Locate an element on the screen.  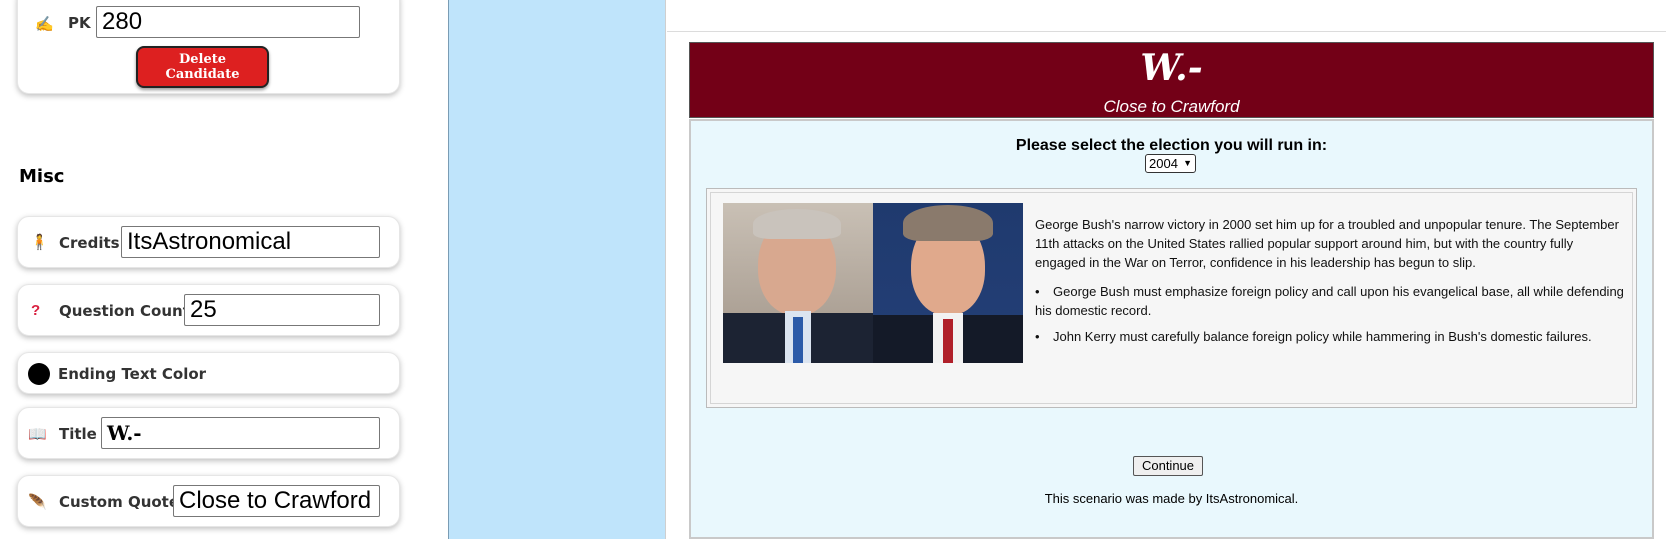
title-input: W.- is located at coordinates (240, 433).